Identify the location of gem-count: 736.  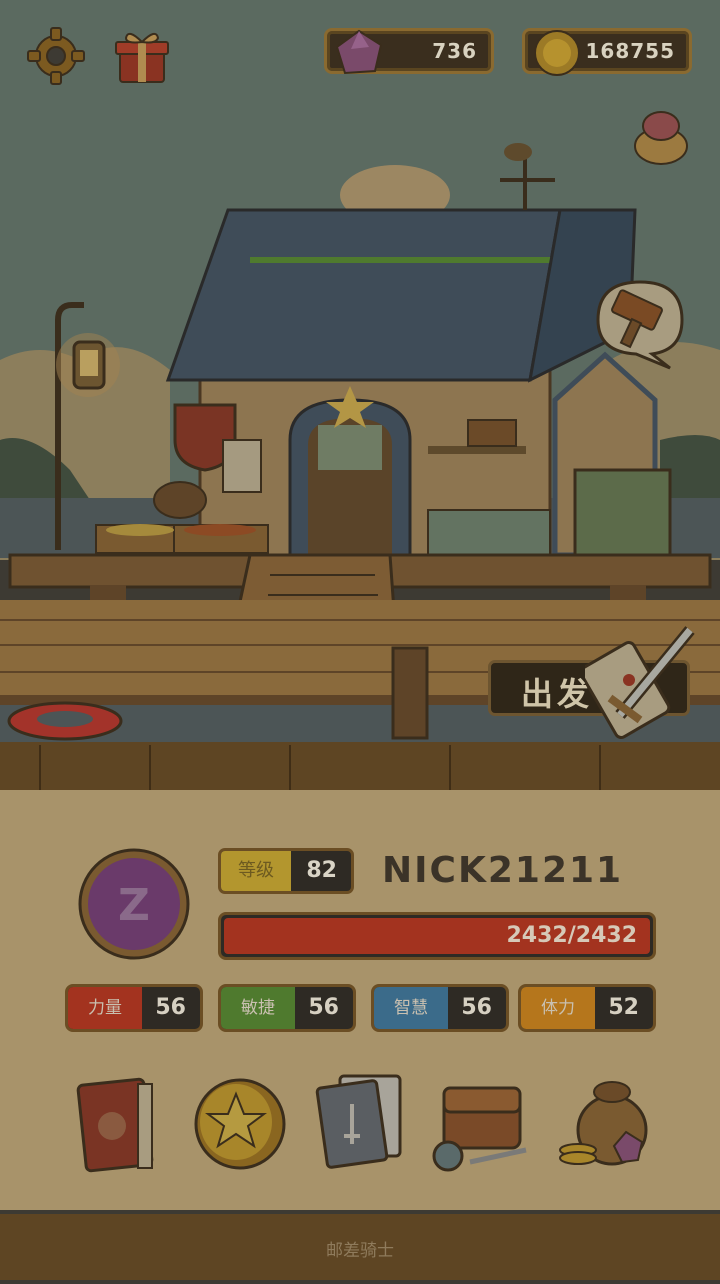
(454, 51).